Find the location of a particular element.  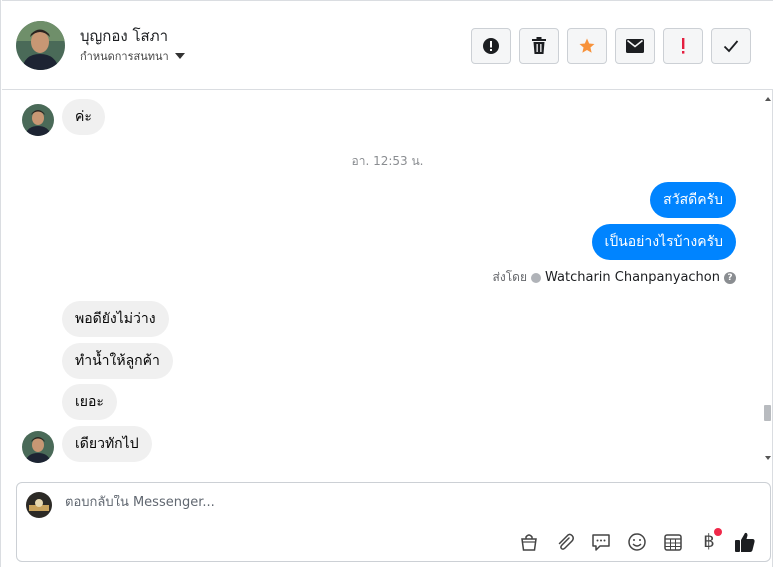

shopping-bag-button is located at coordinates (529, 542).